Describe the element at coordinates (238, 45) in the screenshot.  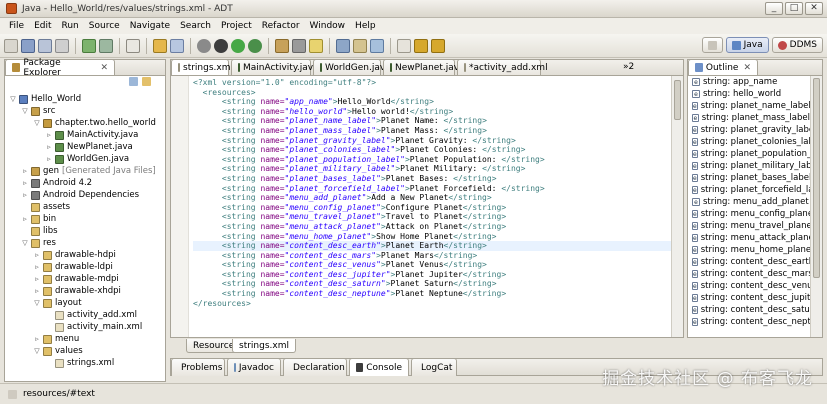
I see `run-icon` at that location.